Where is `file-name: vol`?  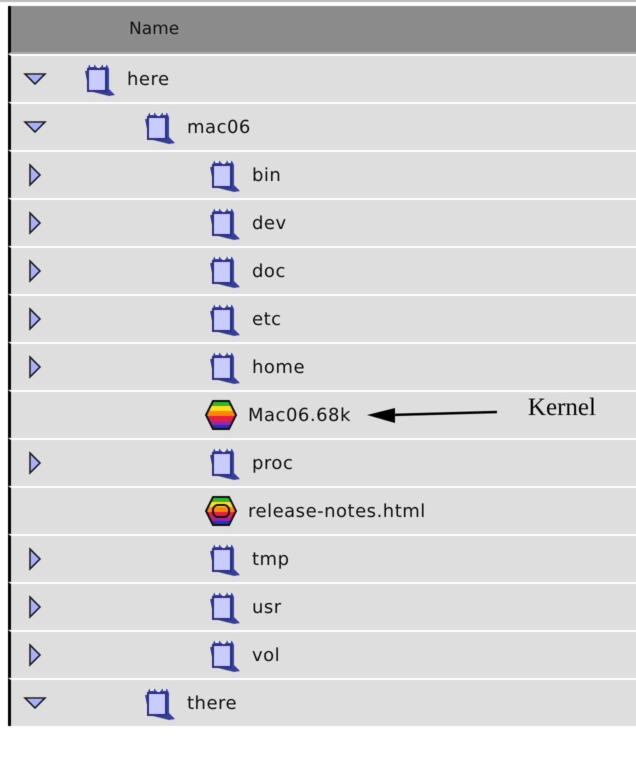 file-name: vol is located at coordinates (266, 655).